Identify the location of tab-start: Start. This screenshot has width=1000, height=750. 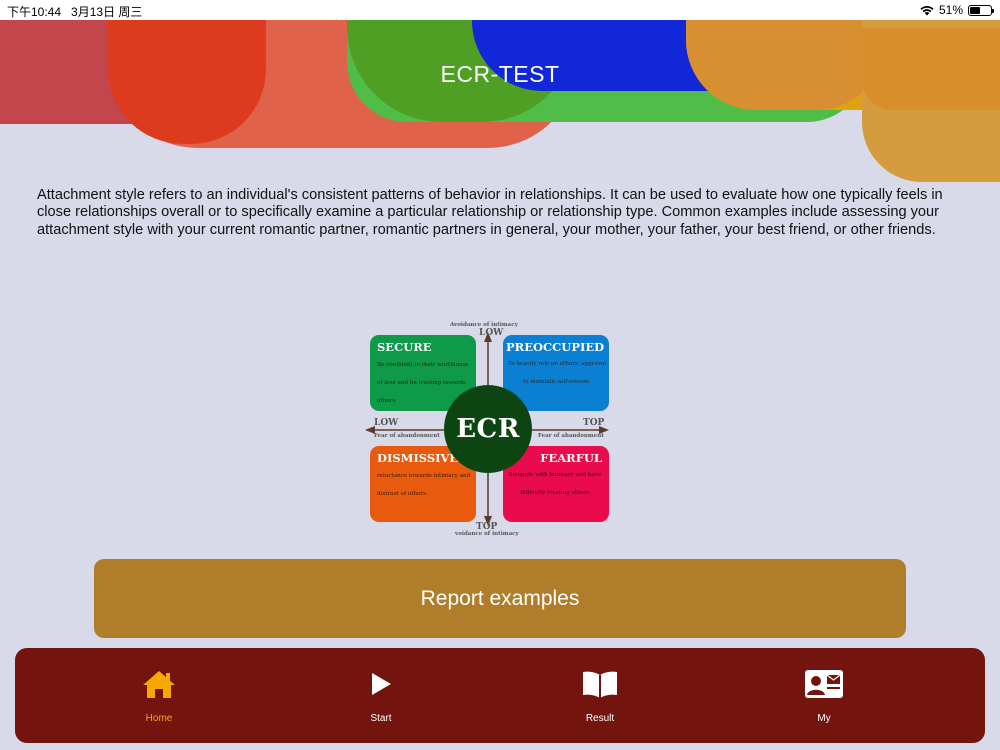
(381, 695).